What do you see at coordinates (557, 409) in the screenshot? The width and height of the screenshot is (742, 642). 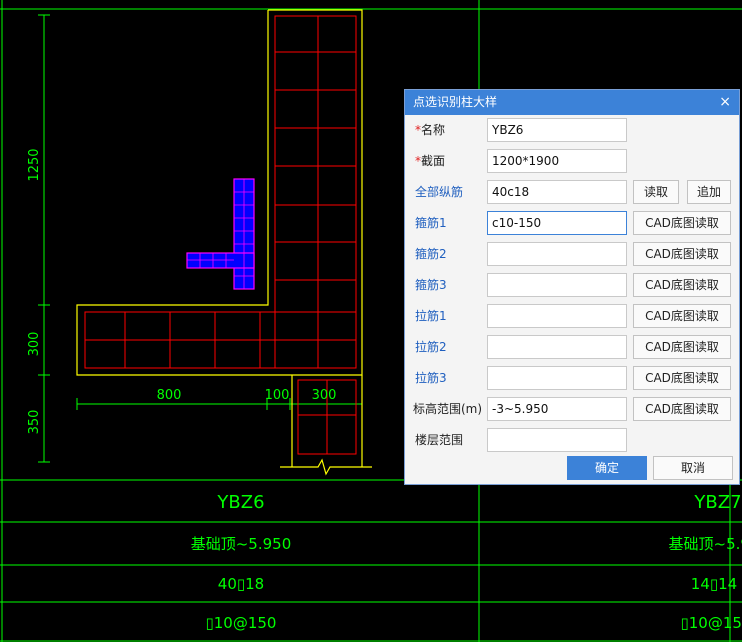 I see `elevation-input` at bounding box center [557, 409].